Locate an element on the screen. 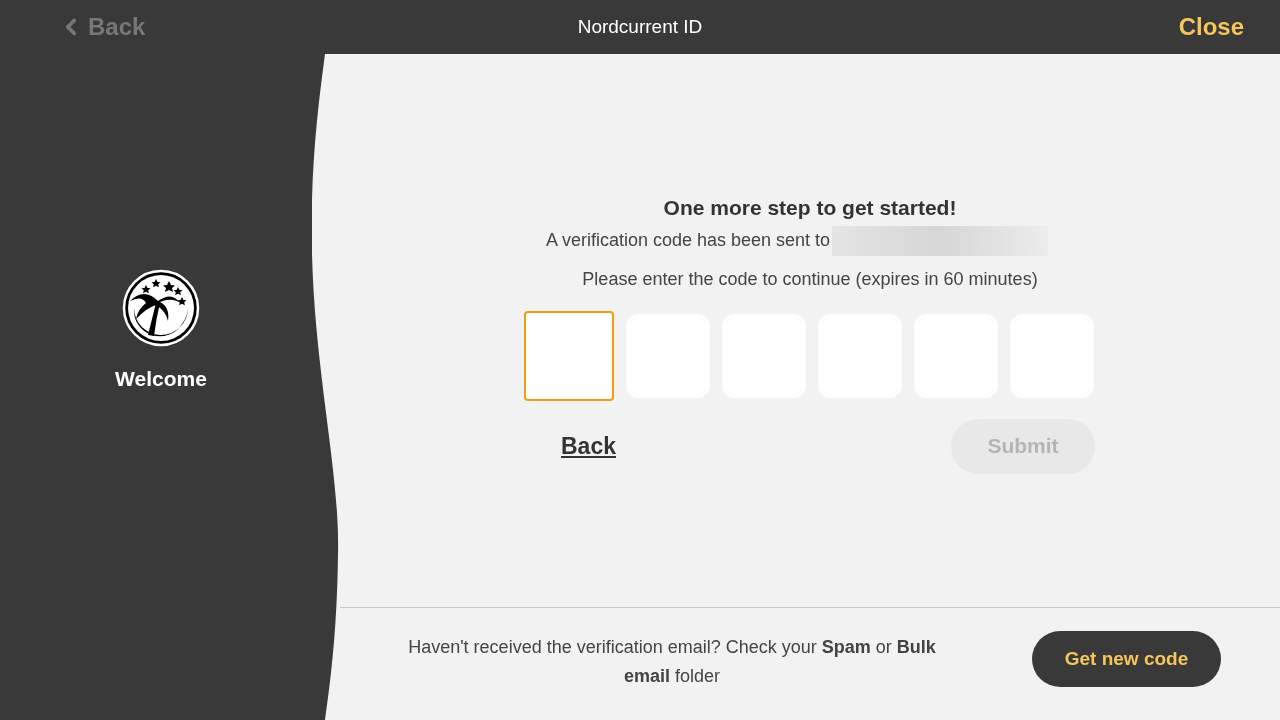 The height and width of the screenshot is (720, 1280). get-new-code-button: Get new code is located at coordinates (1126, 659).